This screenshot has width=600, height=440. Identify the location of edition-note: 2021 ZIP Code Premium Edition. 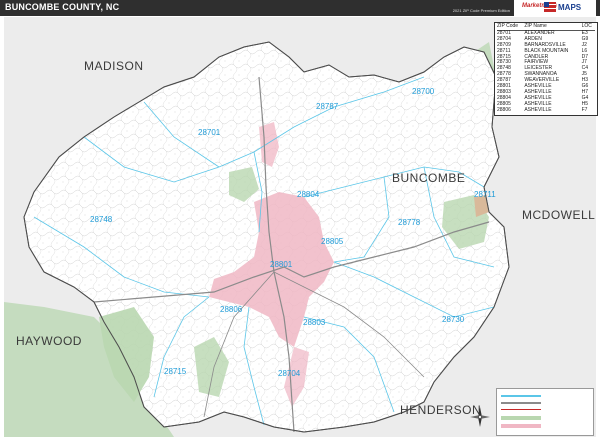
(481, 10).